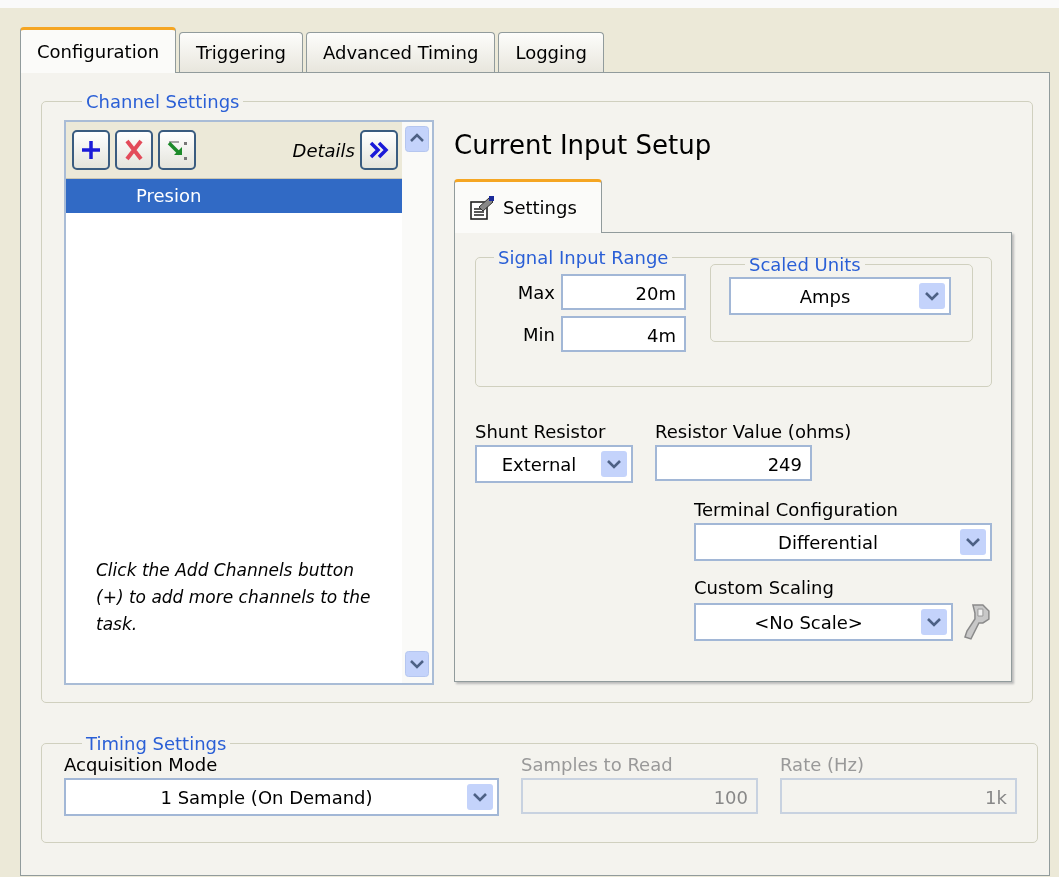  What do you see at coordinates (417, 139) in the screenshot?
I see `scroll-up-icon` at bounding box center [417, 139].